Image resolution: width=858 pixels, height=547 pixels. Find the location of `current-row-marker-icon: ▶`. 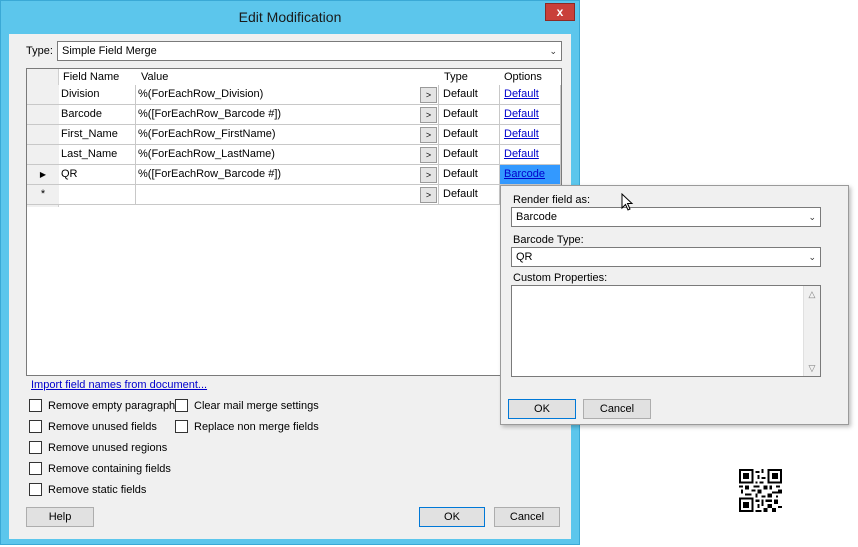

current-row-marker-icon: ▶ is located at coordinates (43, 175).